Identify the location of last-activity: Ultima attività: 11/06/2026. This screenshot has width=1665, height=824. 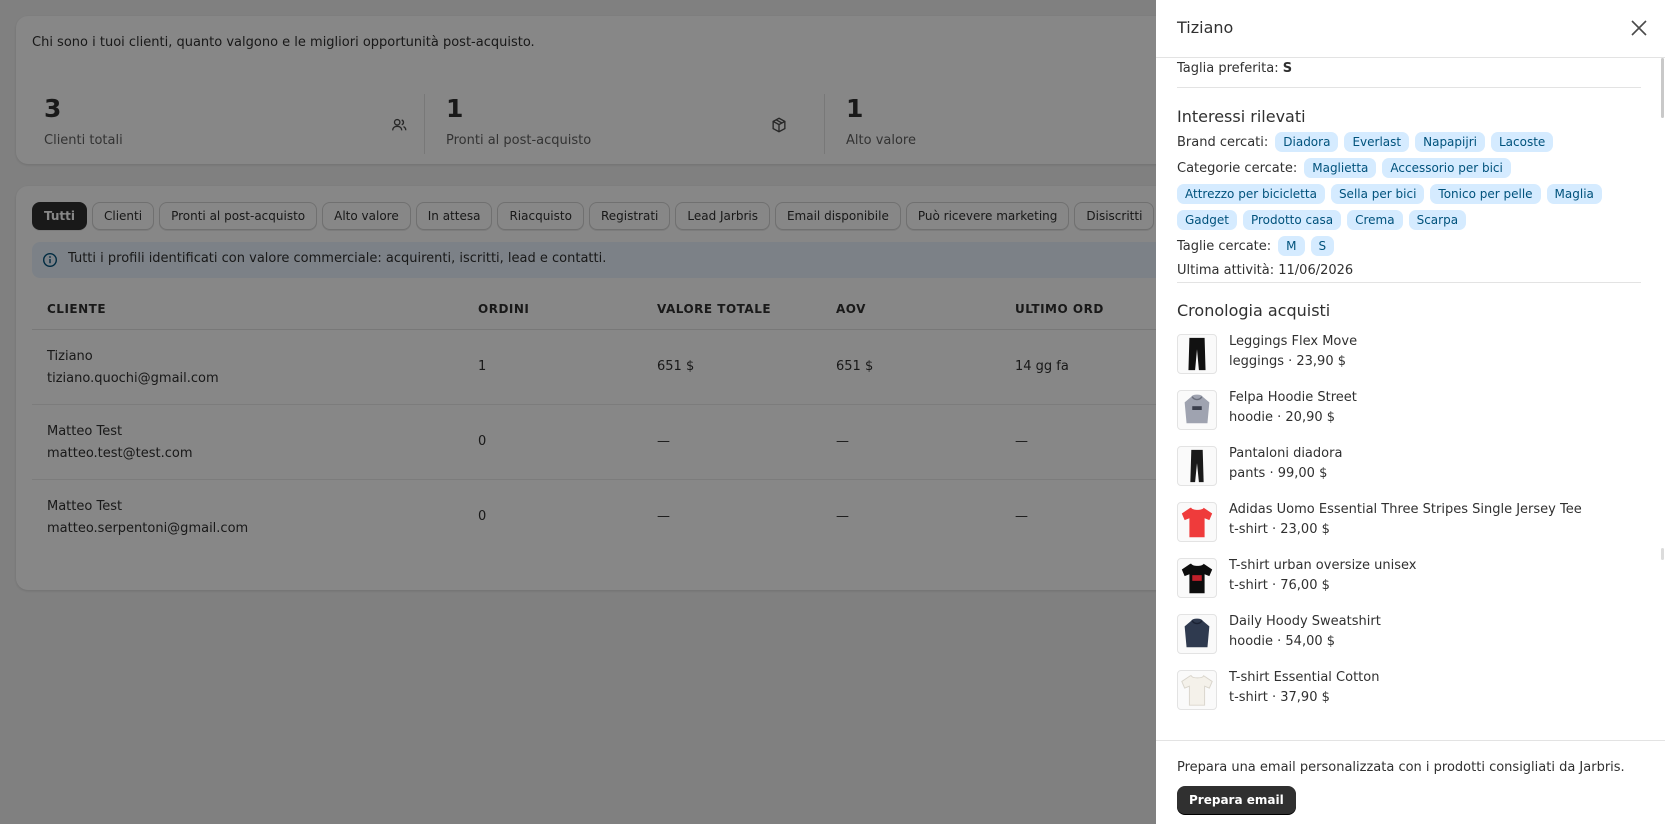
(1265, 270).